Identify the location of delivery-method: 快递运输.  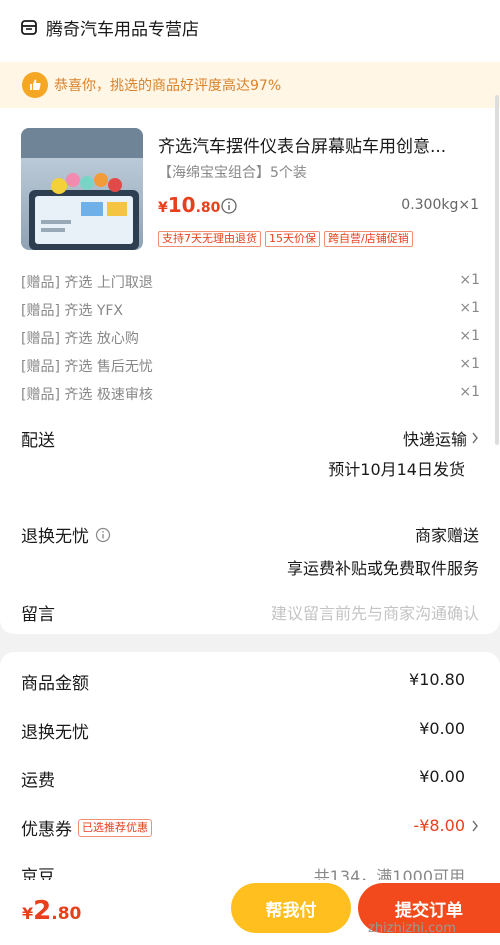
(441, 438).